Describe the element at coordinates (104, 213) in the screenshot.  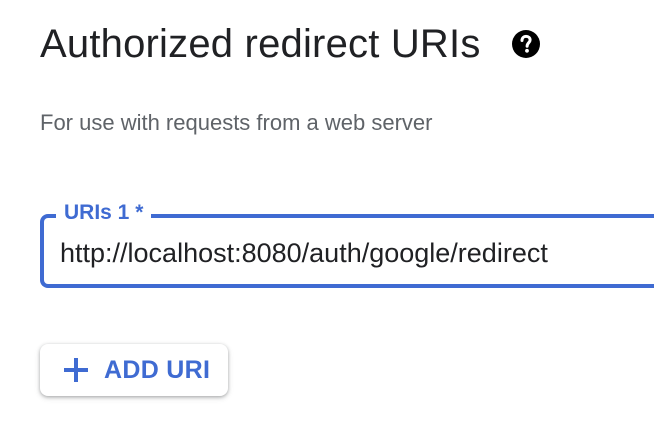
I see `uri-field-label: URIs 1 *` at that location.